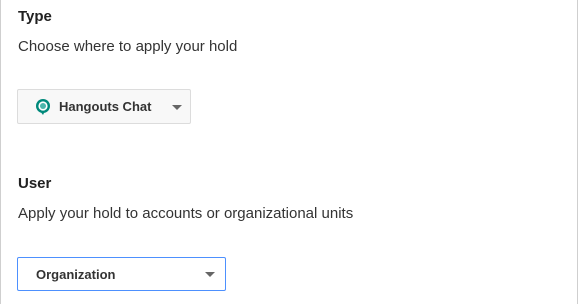 The width and height of the screenshot is (580, 304). I want to click on type-dropdown: Hangouts Chat, so click(104, 106).